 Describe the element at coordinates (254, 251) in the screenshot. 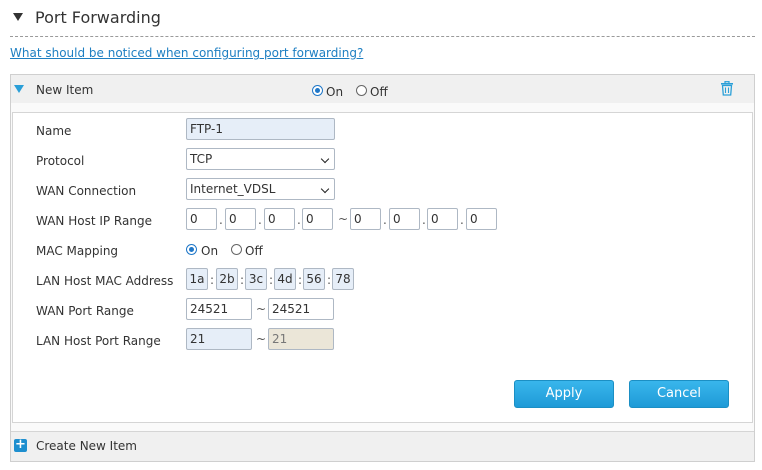

I see `mac-mapping-off-label: Off` at that location.